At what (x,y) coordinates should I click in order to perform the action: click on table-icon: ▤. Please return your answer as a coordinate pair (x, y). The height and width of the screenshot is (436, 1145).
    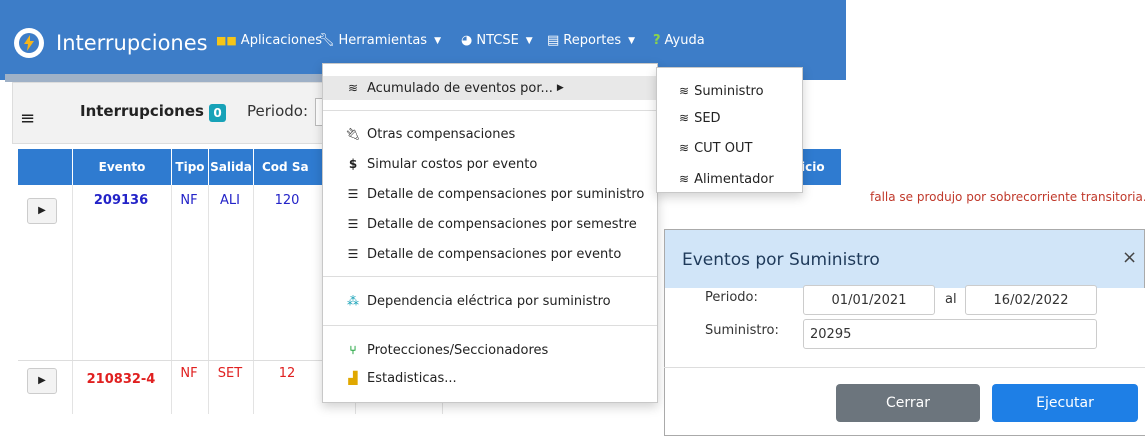
    Looking at the image, I should click on (553, 40).